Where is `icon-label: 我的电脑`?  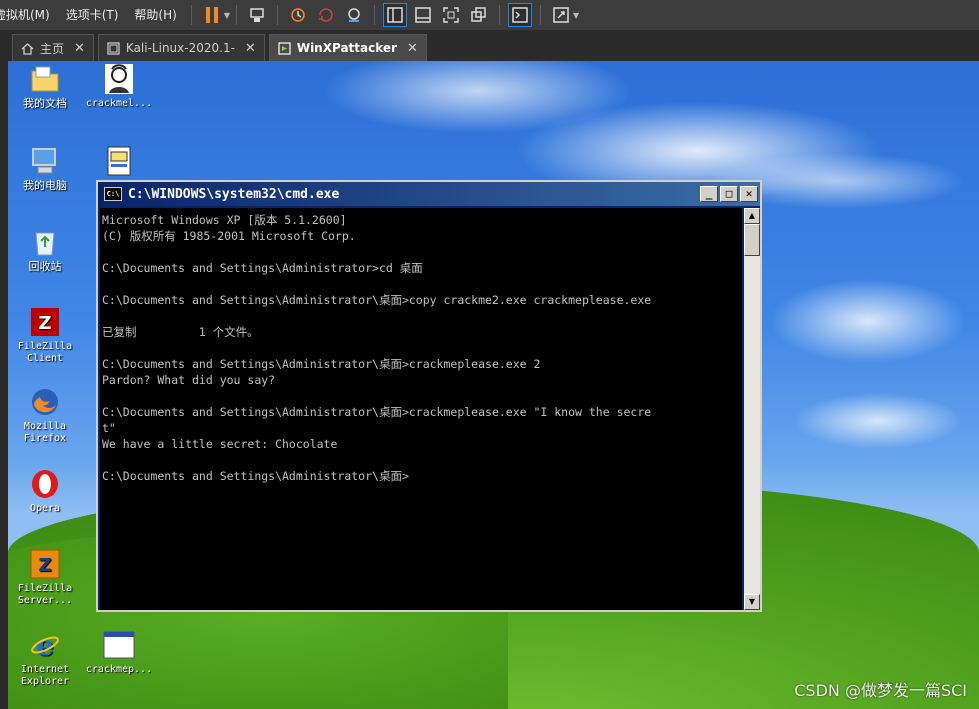 icon-label: 我的电脑 is located at coordinates (45, 185).